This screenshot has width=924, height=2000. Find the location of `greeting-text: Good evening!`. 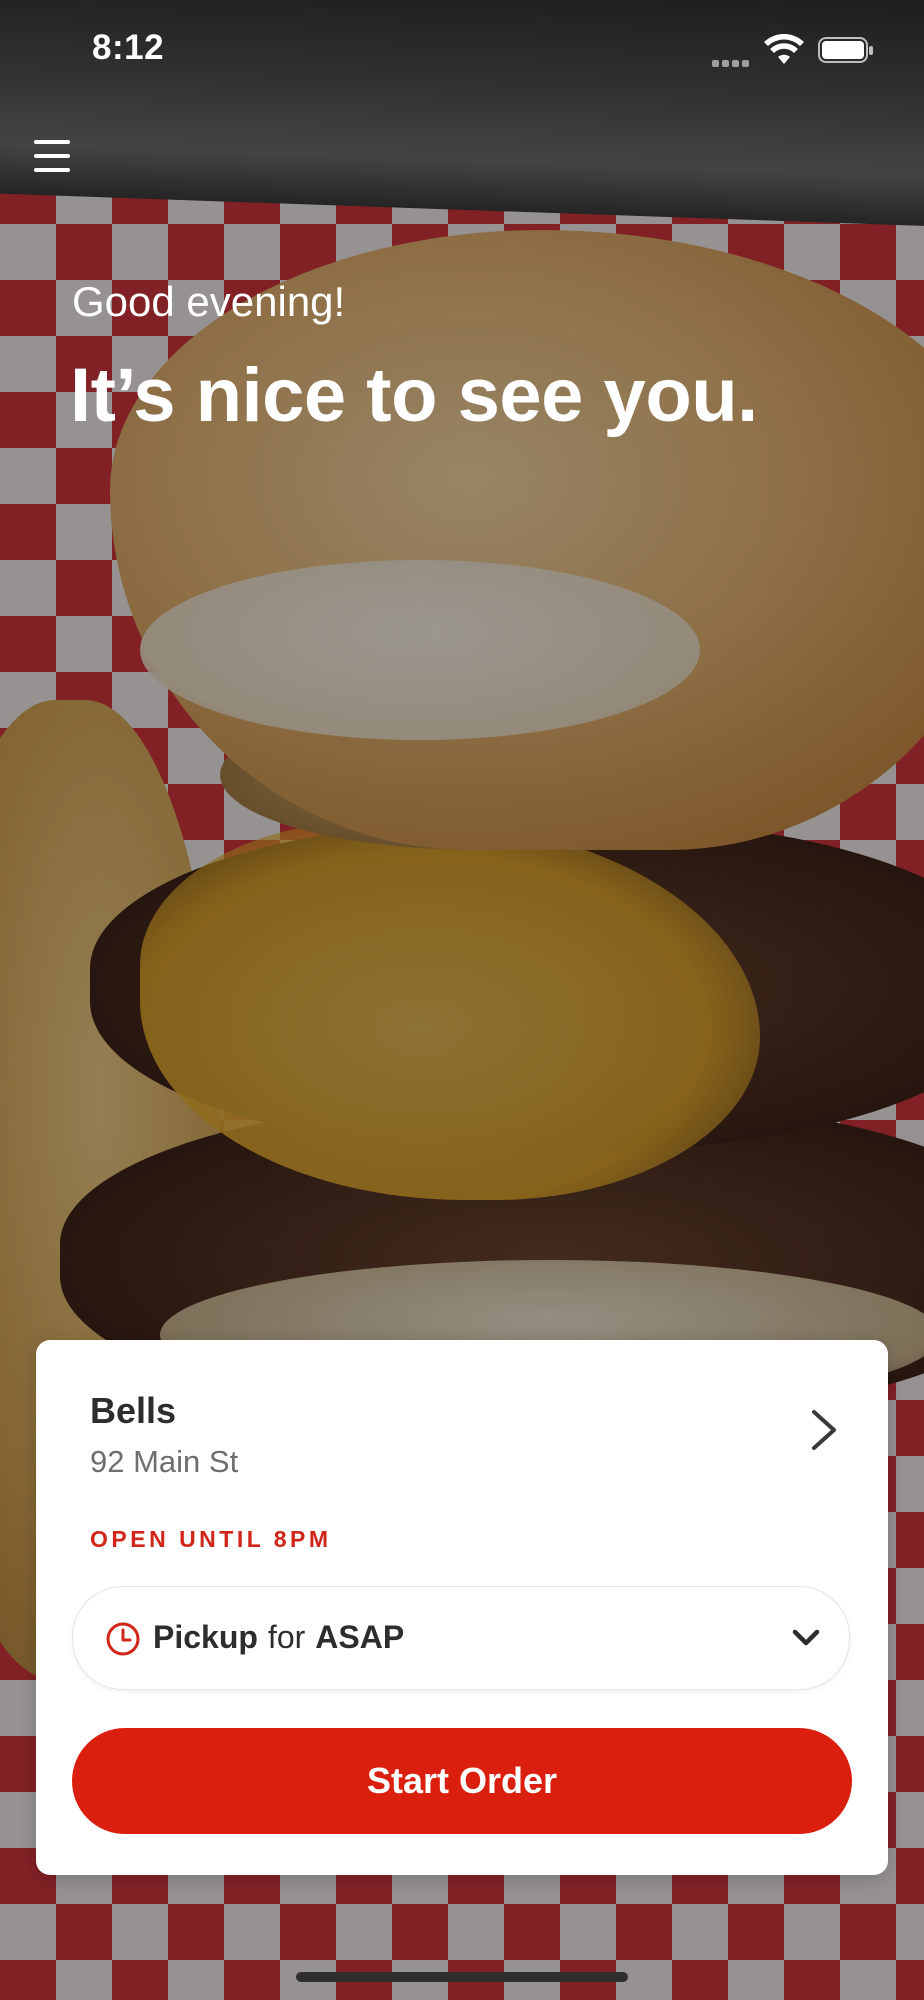

greeting-text: Good evening! is located at coordinates (209, 301).